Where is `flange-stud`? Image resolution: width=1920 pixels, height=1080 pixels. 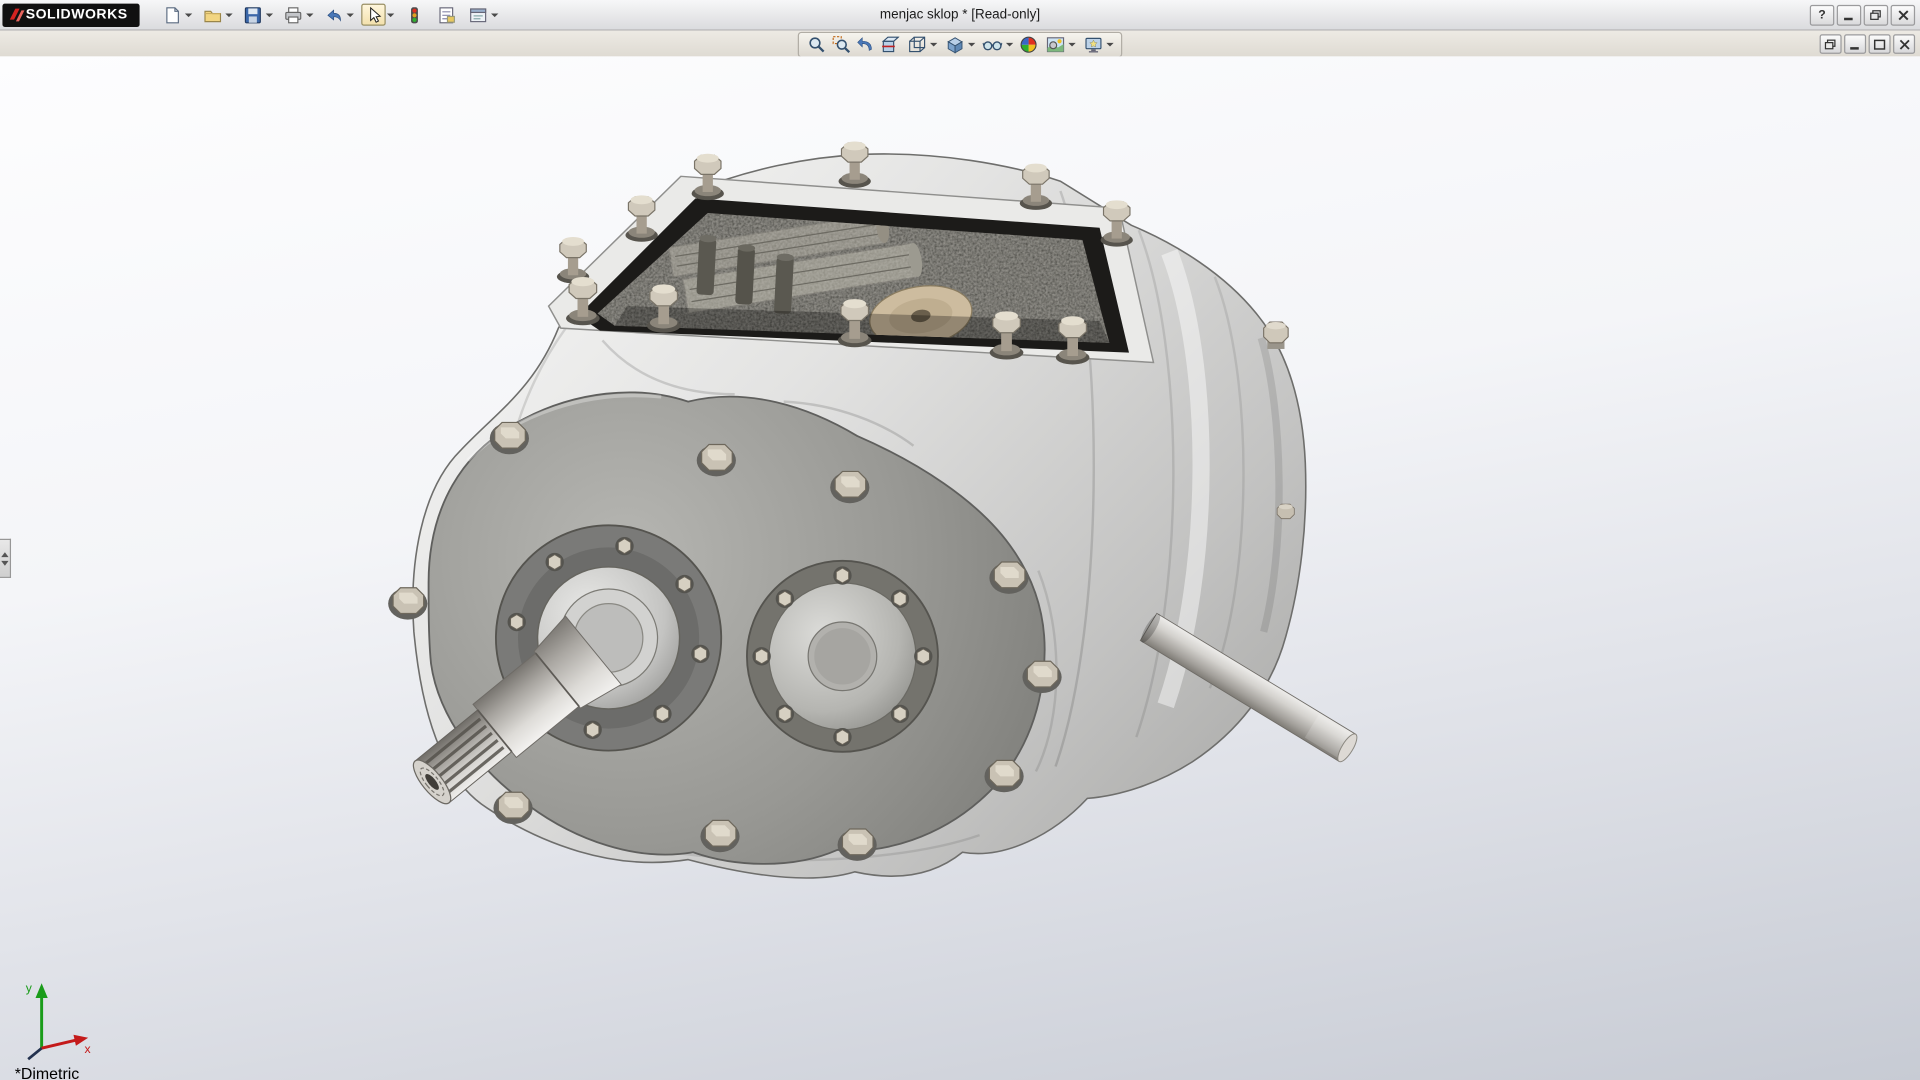 flange-stud is located at coordinates (573, 260).